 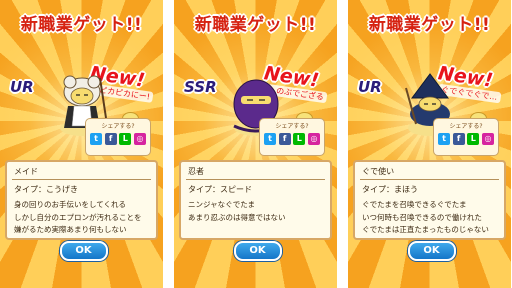 What do you see at coordinates (46, 189) in the screenshot?
I see `job-type: タイプ：こうげき` at bounding box center [46, 189].